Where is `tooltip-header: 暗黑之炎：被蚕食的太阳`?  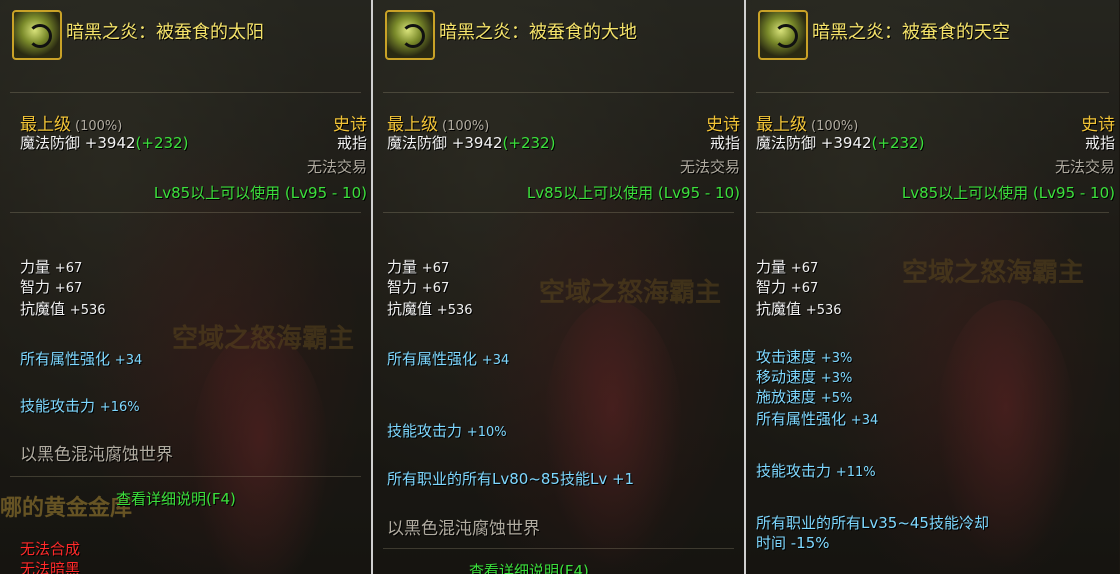 tooltip-header: 暗黑之炎：被蚕食的太阳 is located at coordinates (185, 46).